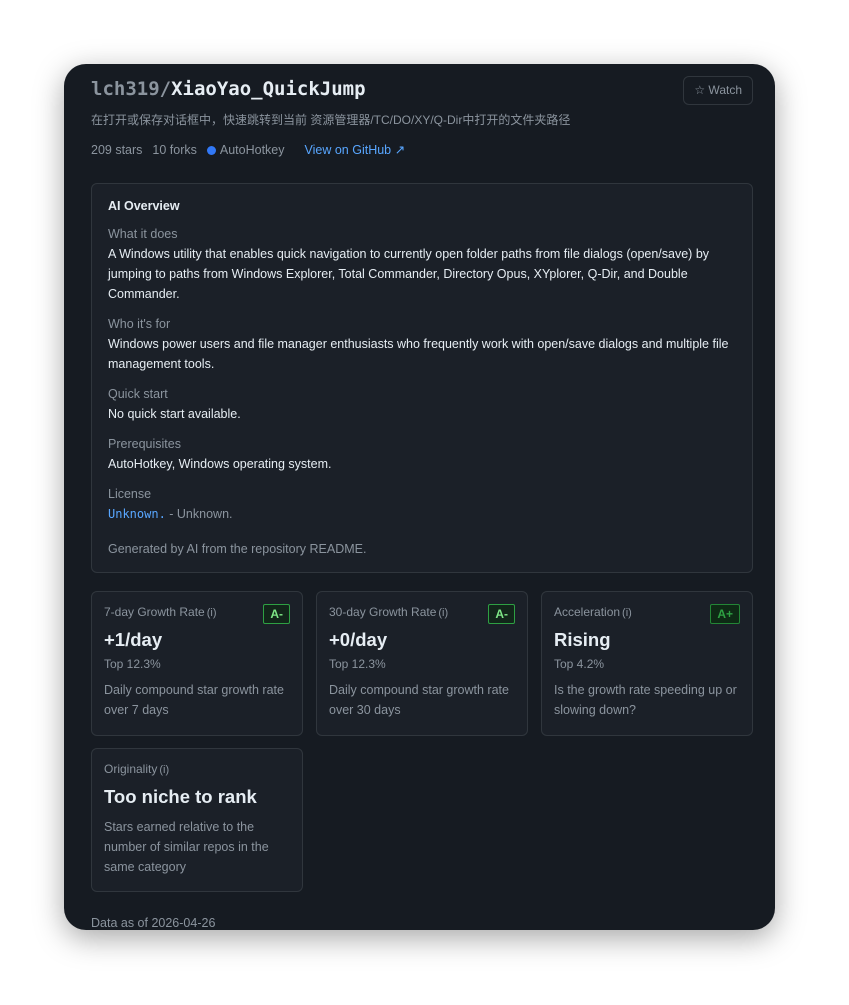 The width and height of the screenshot is (849, 1005). I want to click on repo-name: XiaoYao_QuickJump, so click(268, 89).